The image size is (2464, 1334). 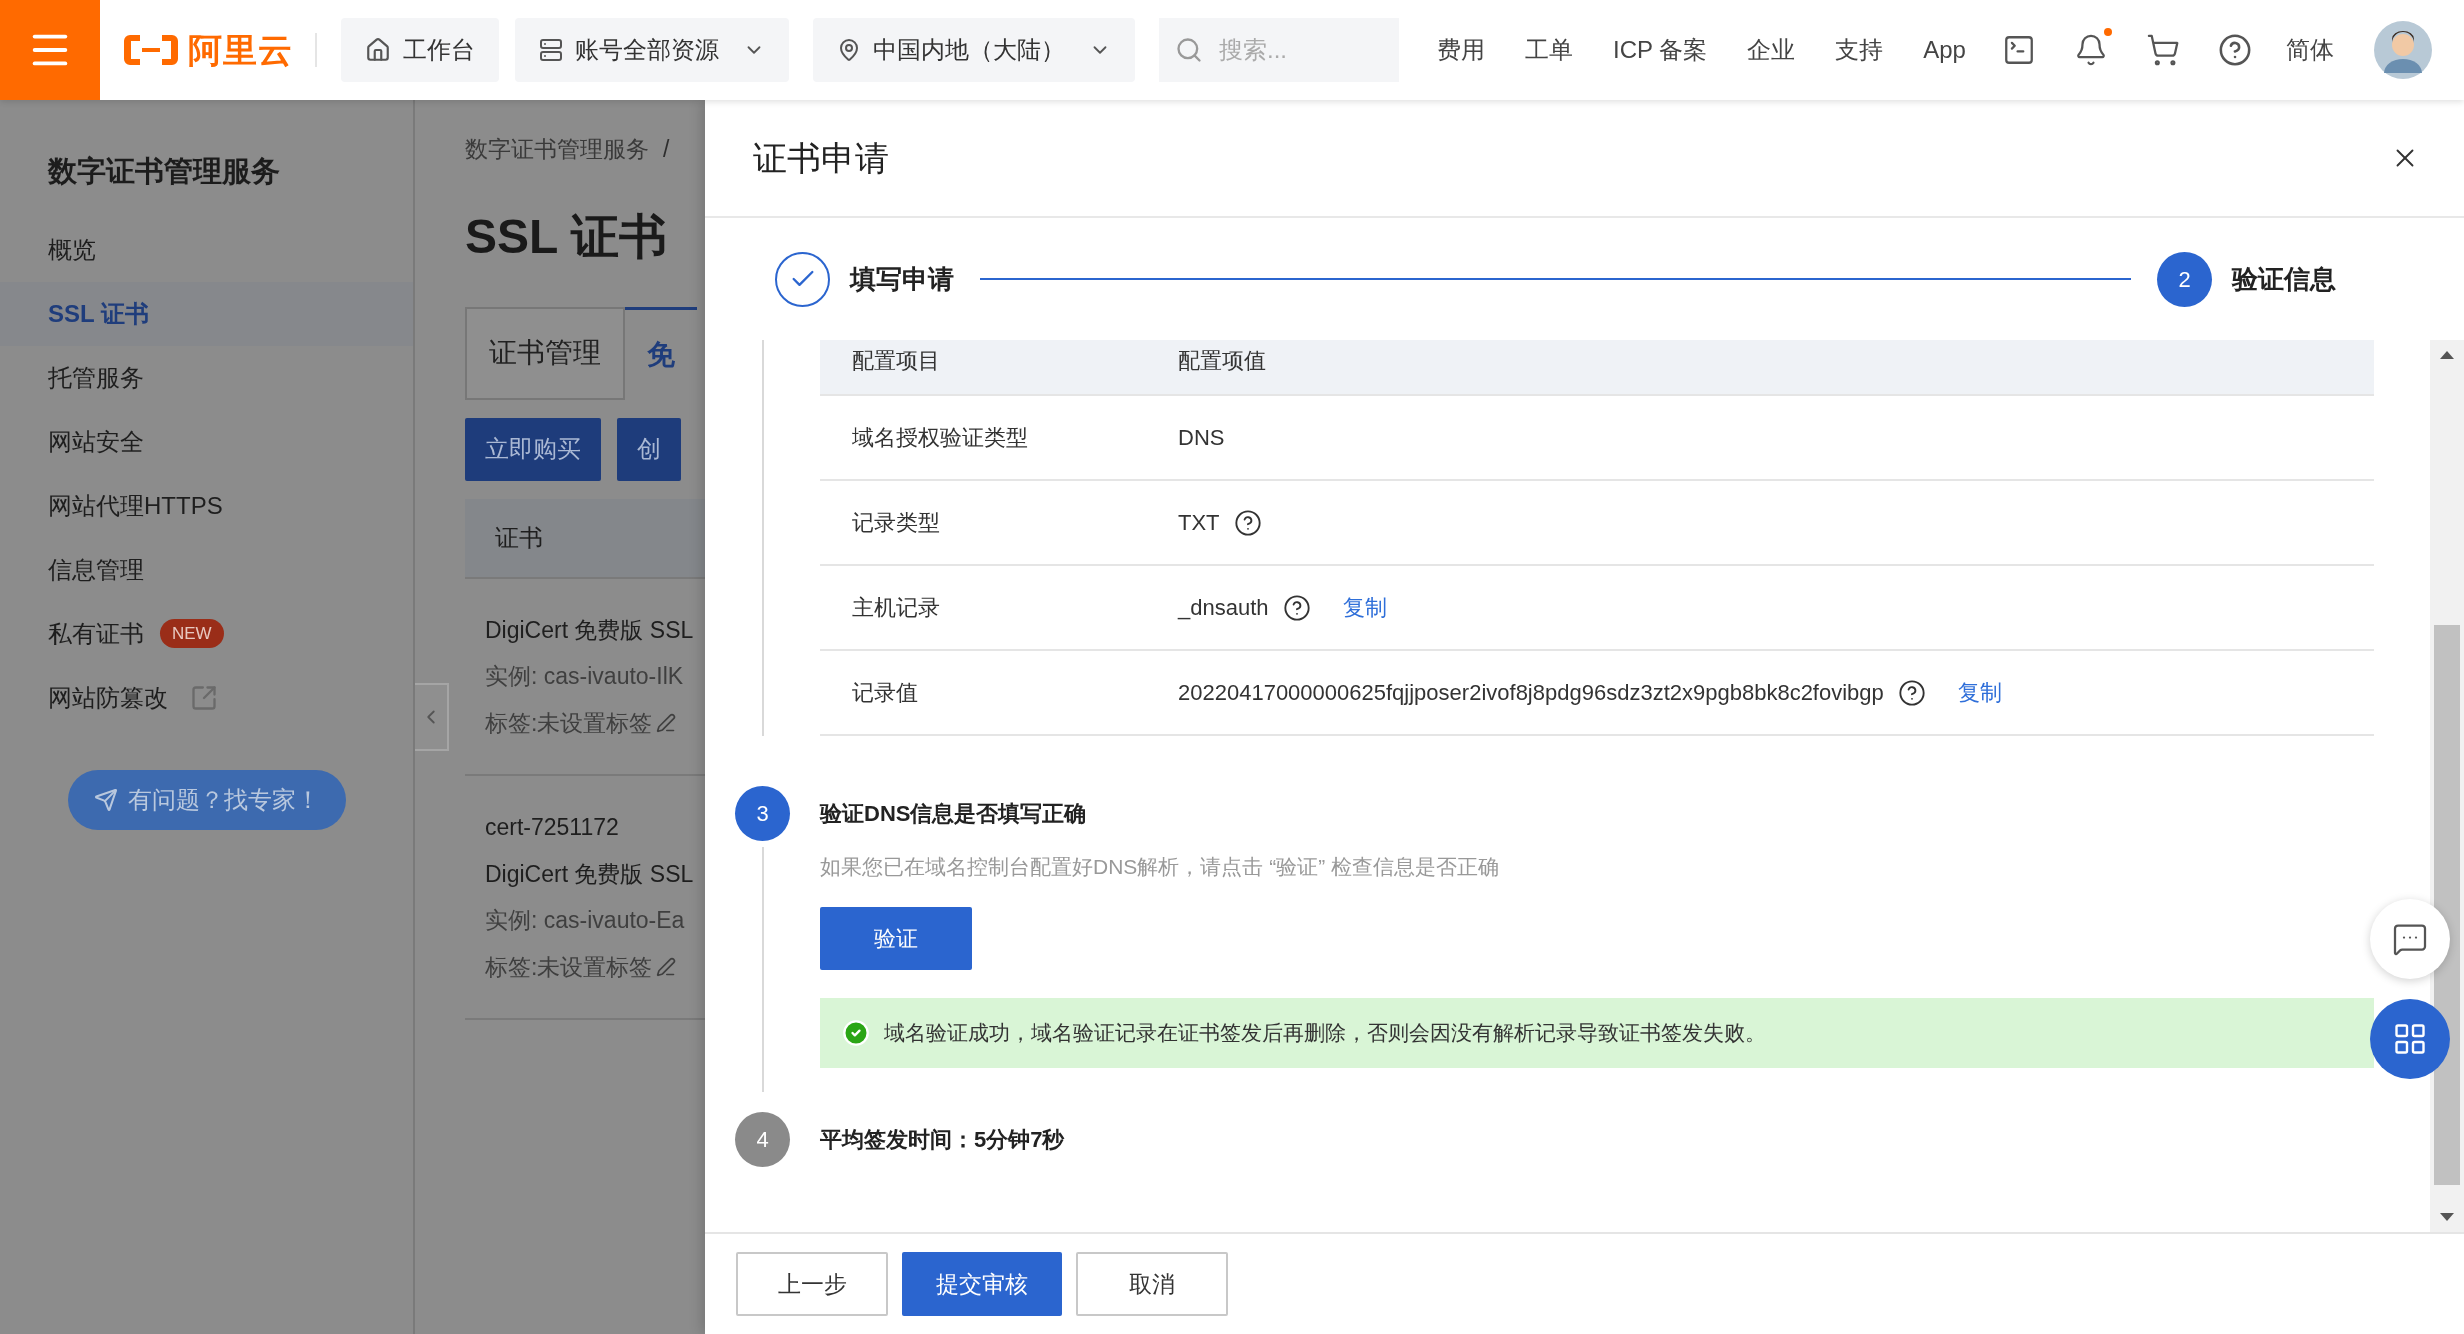 What do you see at coordinates (2410, 1039) in the screenshot?
I see `grid-icon` at bounding box center [2410, 1039].